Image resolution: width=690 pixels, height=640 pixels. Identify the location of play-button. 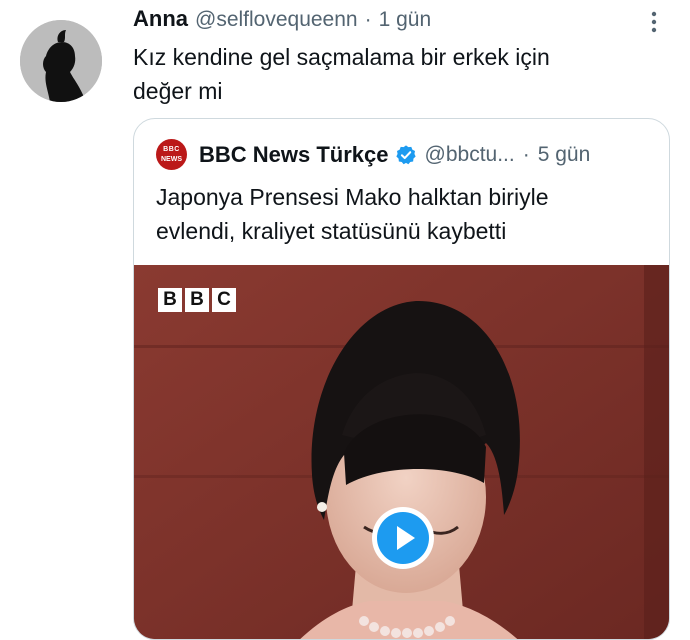
(403, 538).